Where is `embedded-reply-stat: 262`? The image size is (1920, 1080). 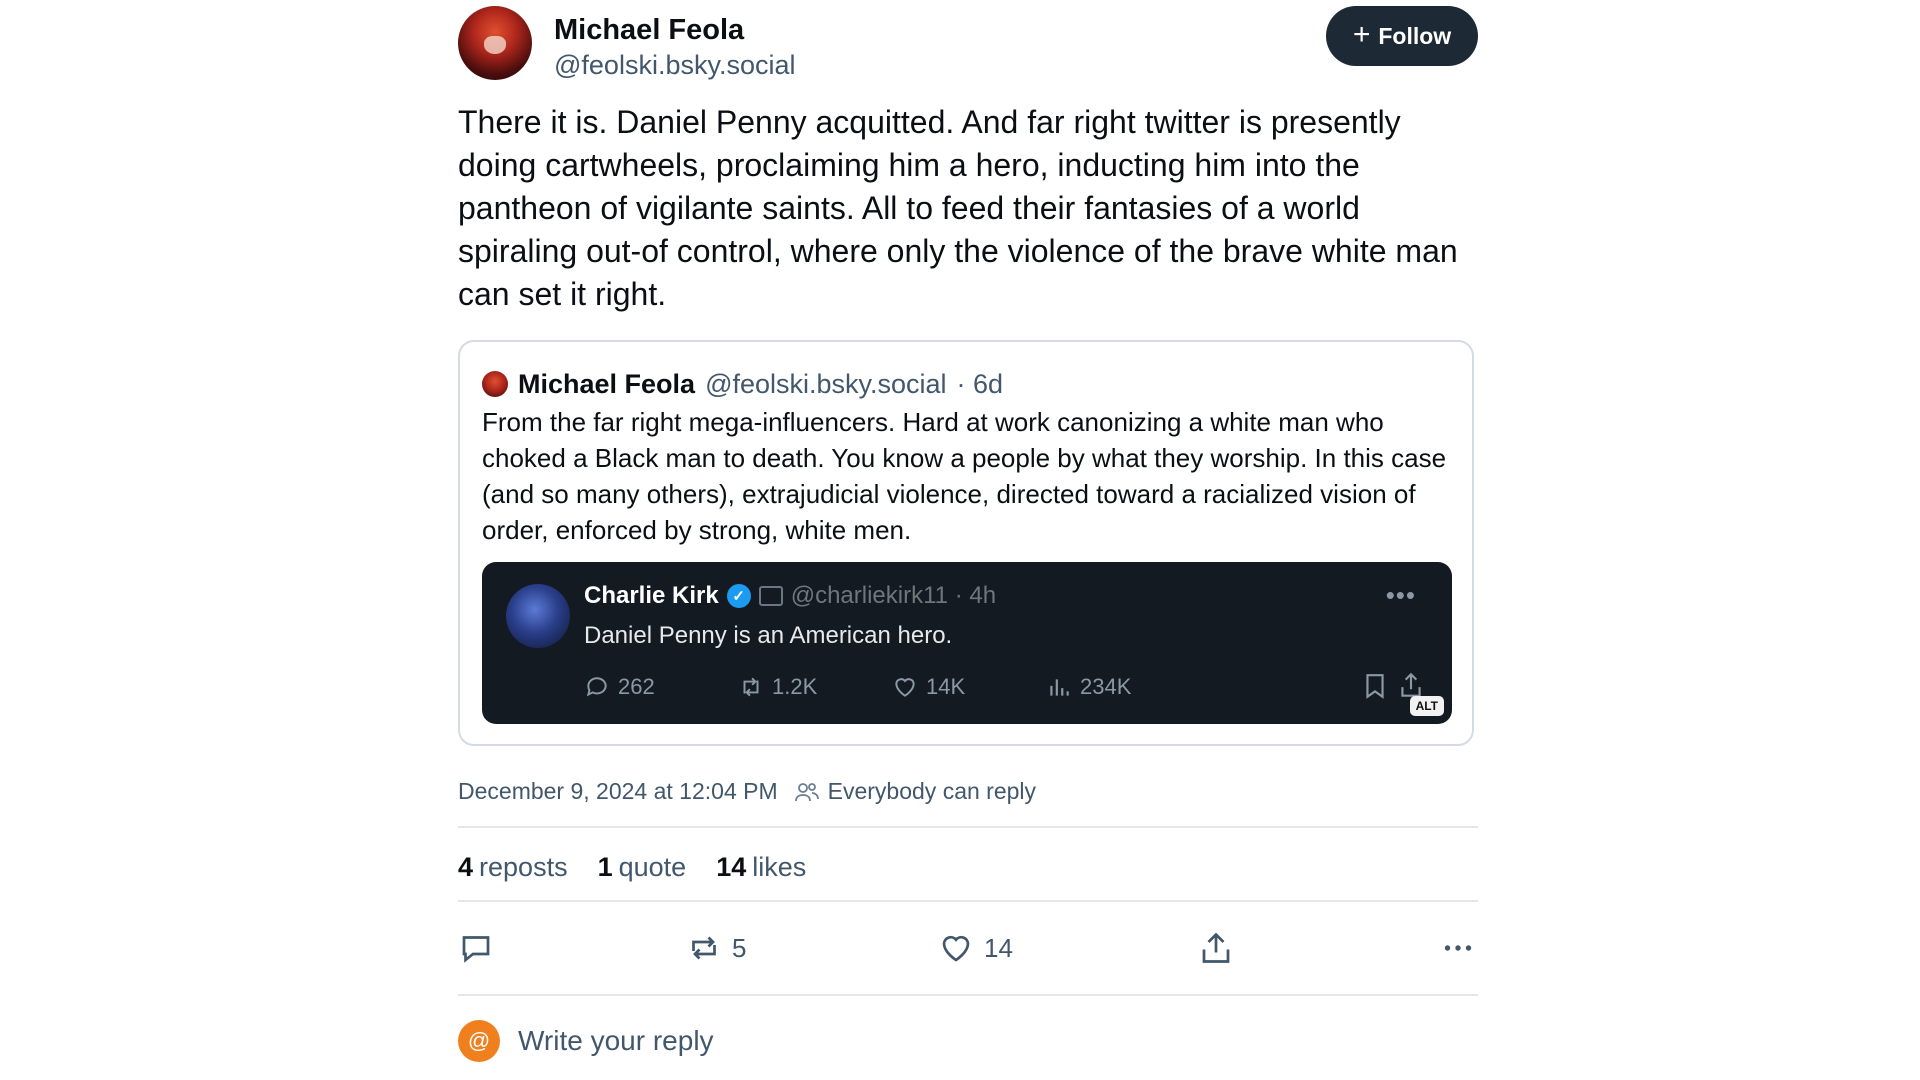
embedded-reply-stat: 262 is located at coordinates (619, 687).